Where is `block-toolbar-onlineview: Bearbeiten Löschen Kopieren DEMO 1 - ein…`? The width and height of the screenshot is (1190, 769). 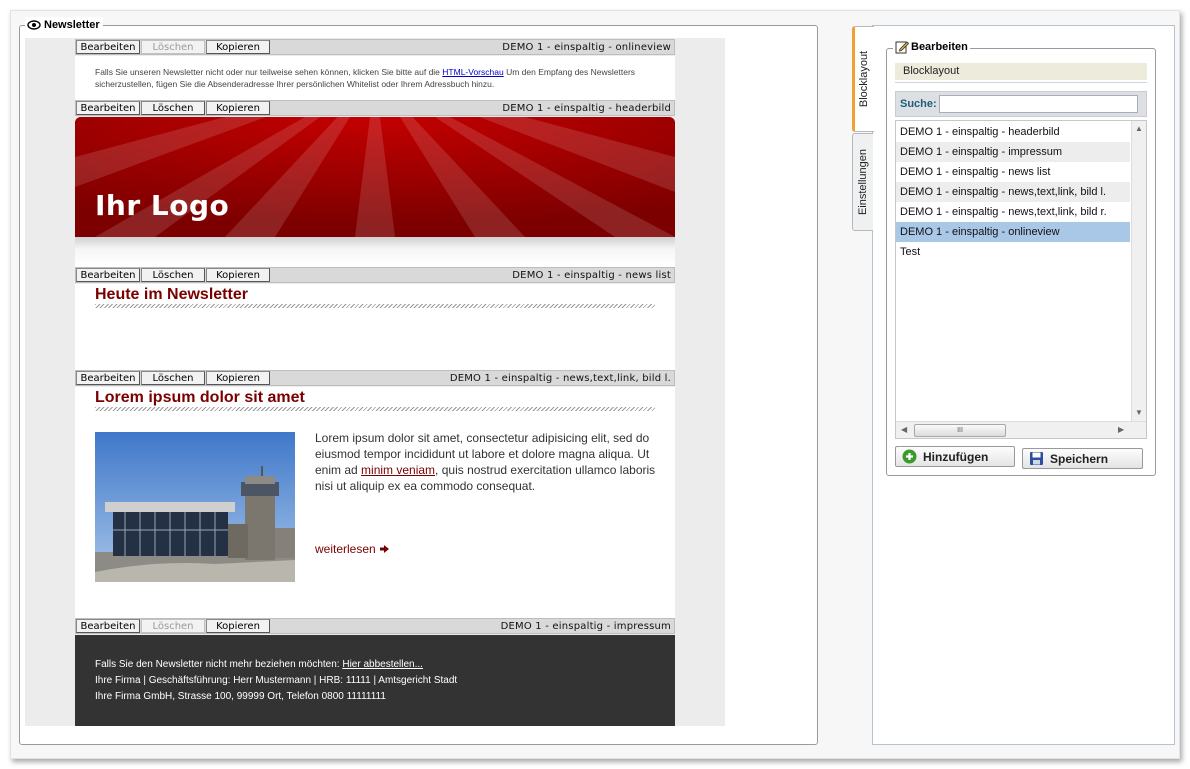 block-toolbar-onlineview: Bearbeiten Löschen Kopieren DEMO 1 - ein… is located at coordinates (375, 47).